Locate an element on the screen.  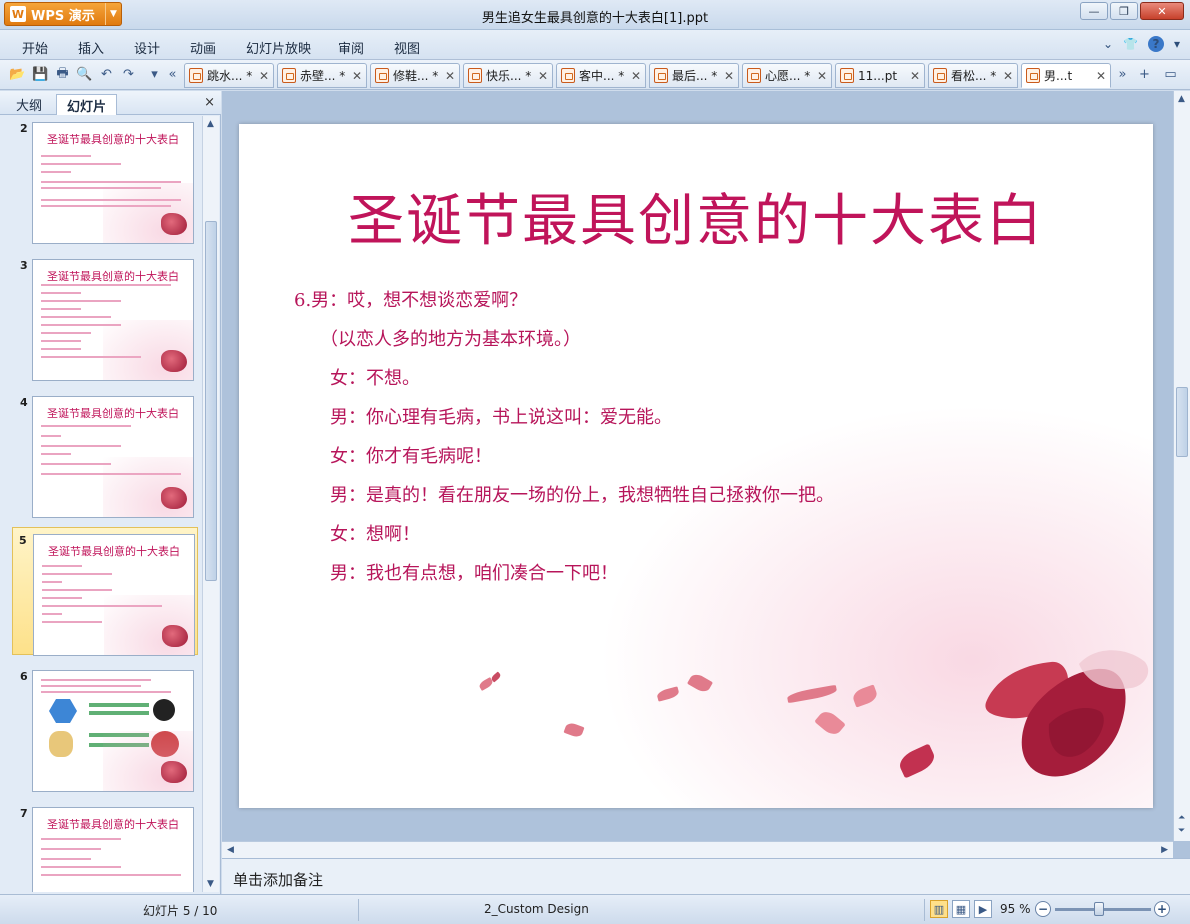
doc-tab: 看松... * ✕ is located at coordinates (973, 75).